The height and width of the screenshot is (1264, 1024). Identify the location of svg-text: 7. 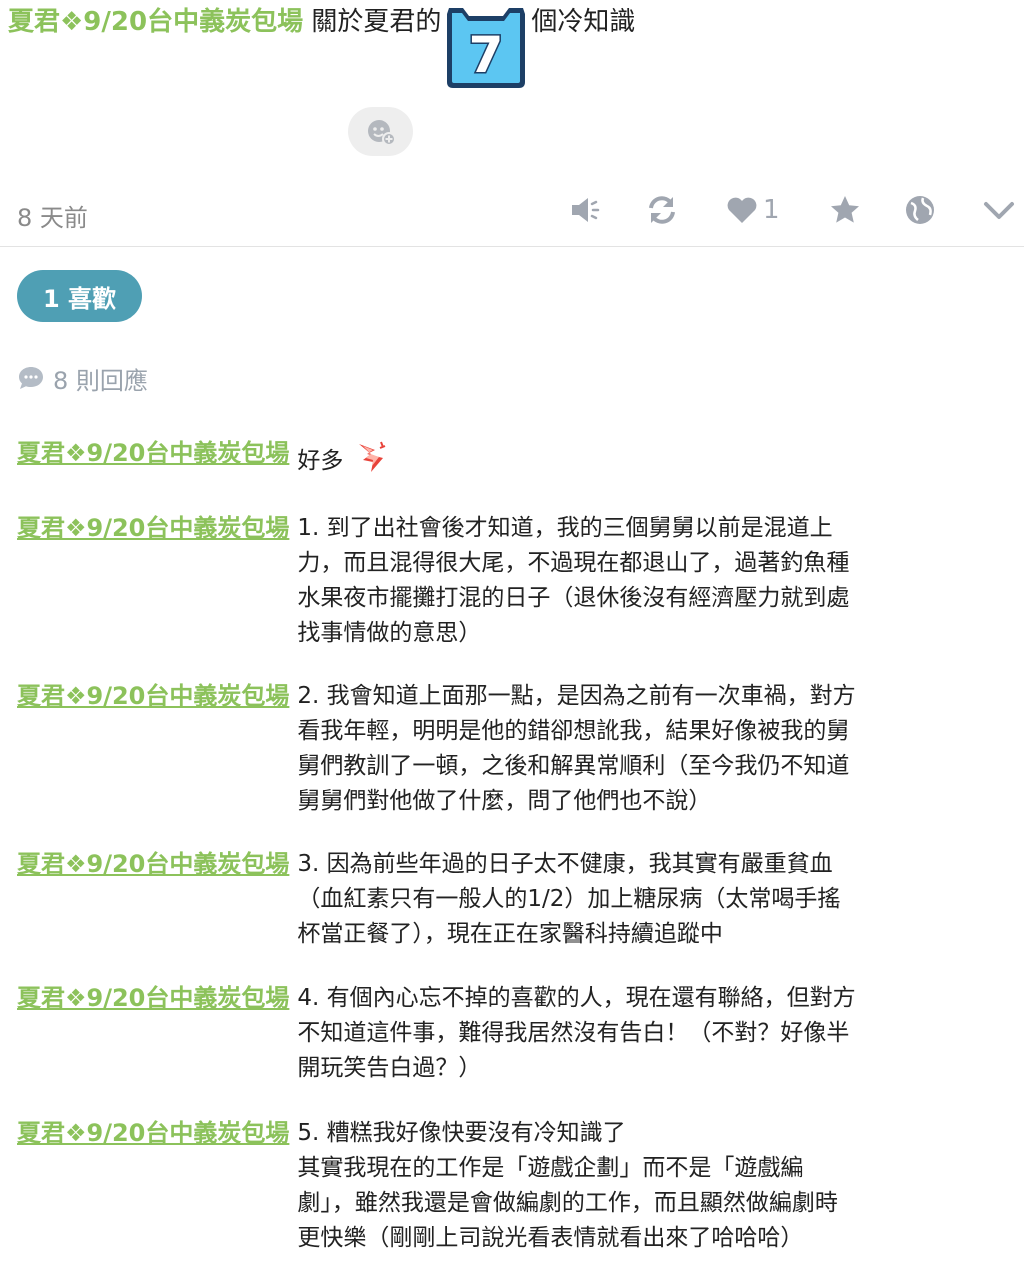
(486, 55).